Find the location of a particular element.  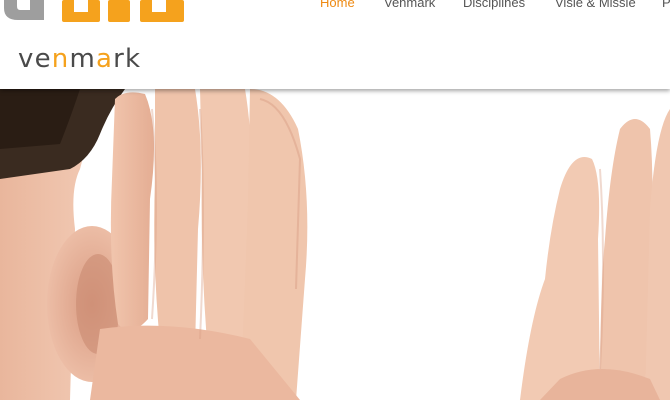

nav-item-home: Home is located at coordinates (337, 5).